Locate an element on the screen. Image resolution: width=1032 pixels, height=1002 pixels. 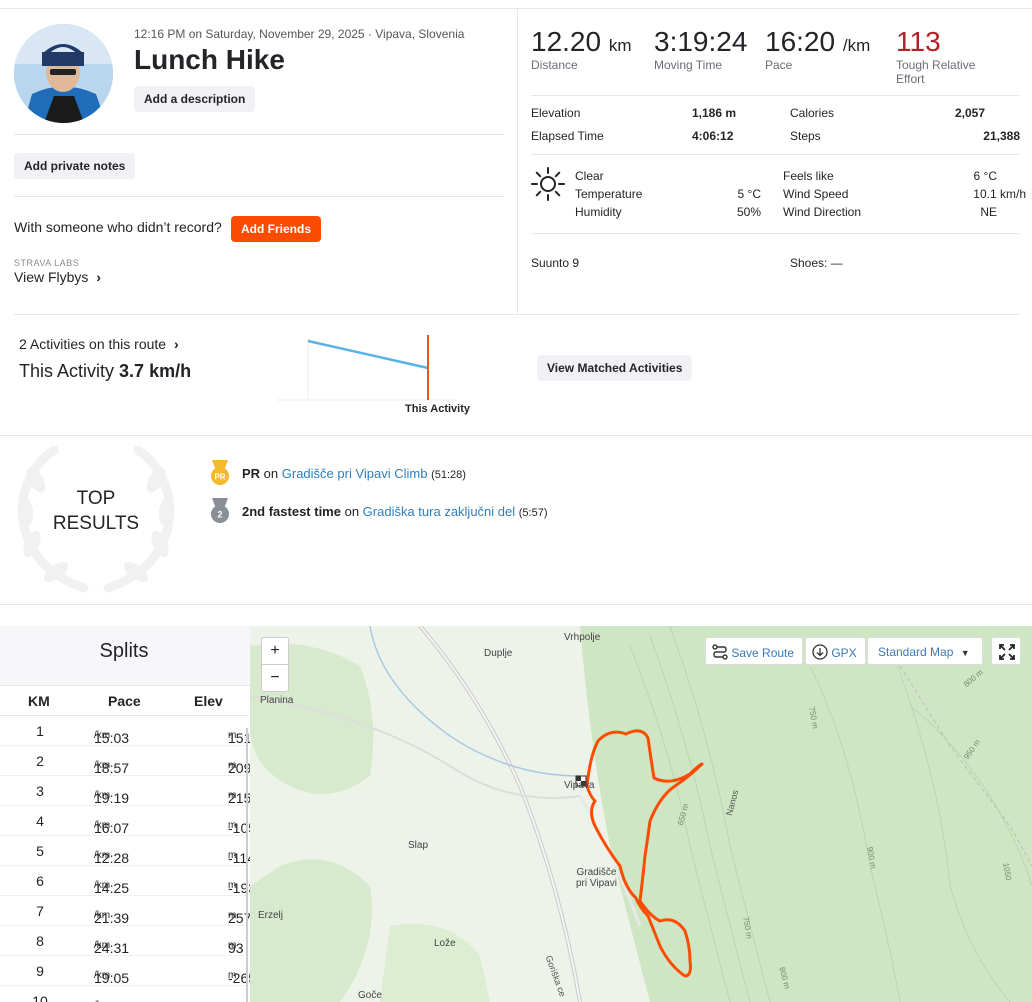
zoom-out-button: − is located at coordinates (275, 678).